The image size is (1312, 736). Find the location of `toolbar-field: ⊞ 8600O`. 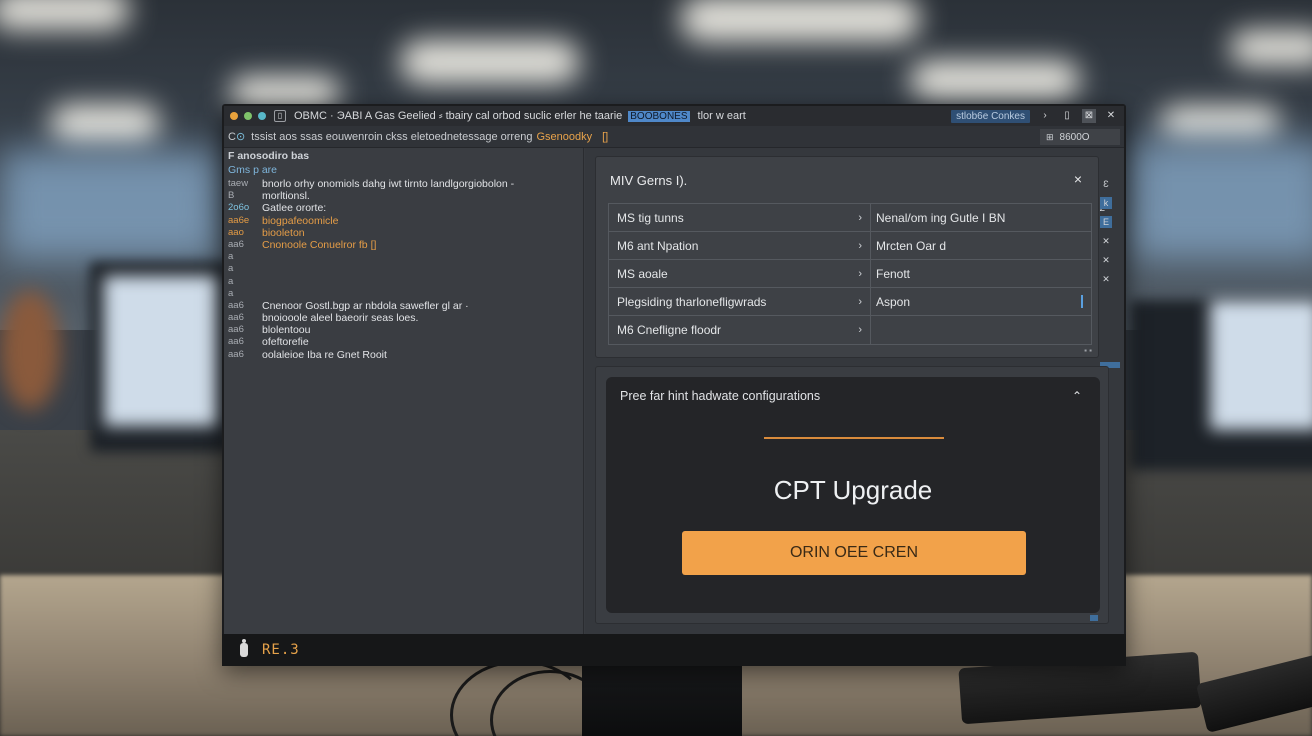

toolbar-field: ⊞ 8600O is located at coordinates (1080, 137).